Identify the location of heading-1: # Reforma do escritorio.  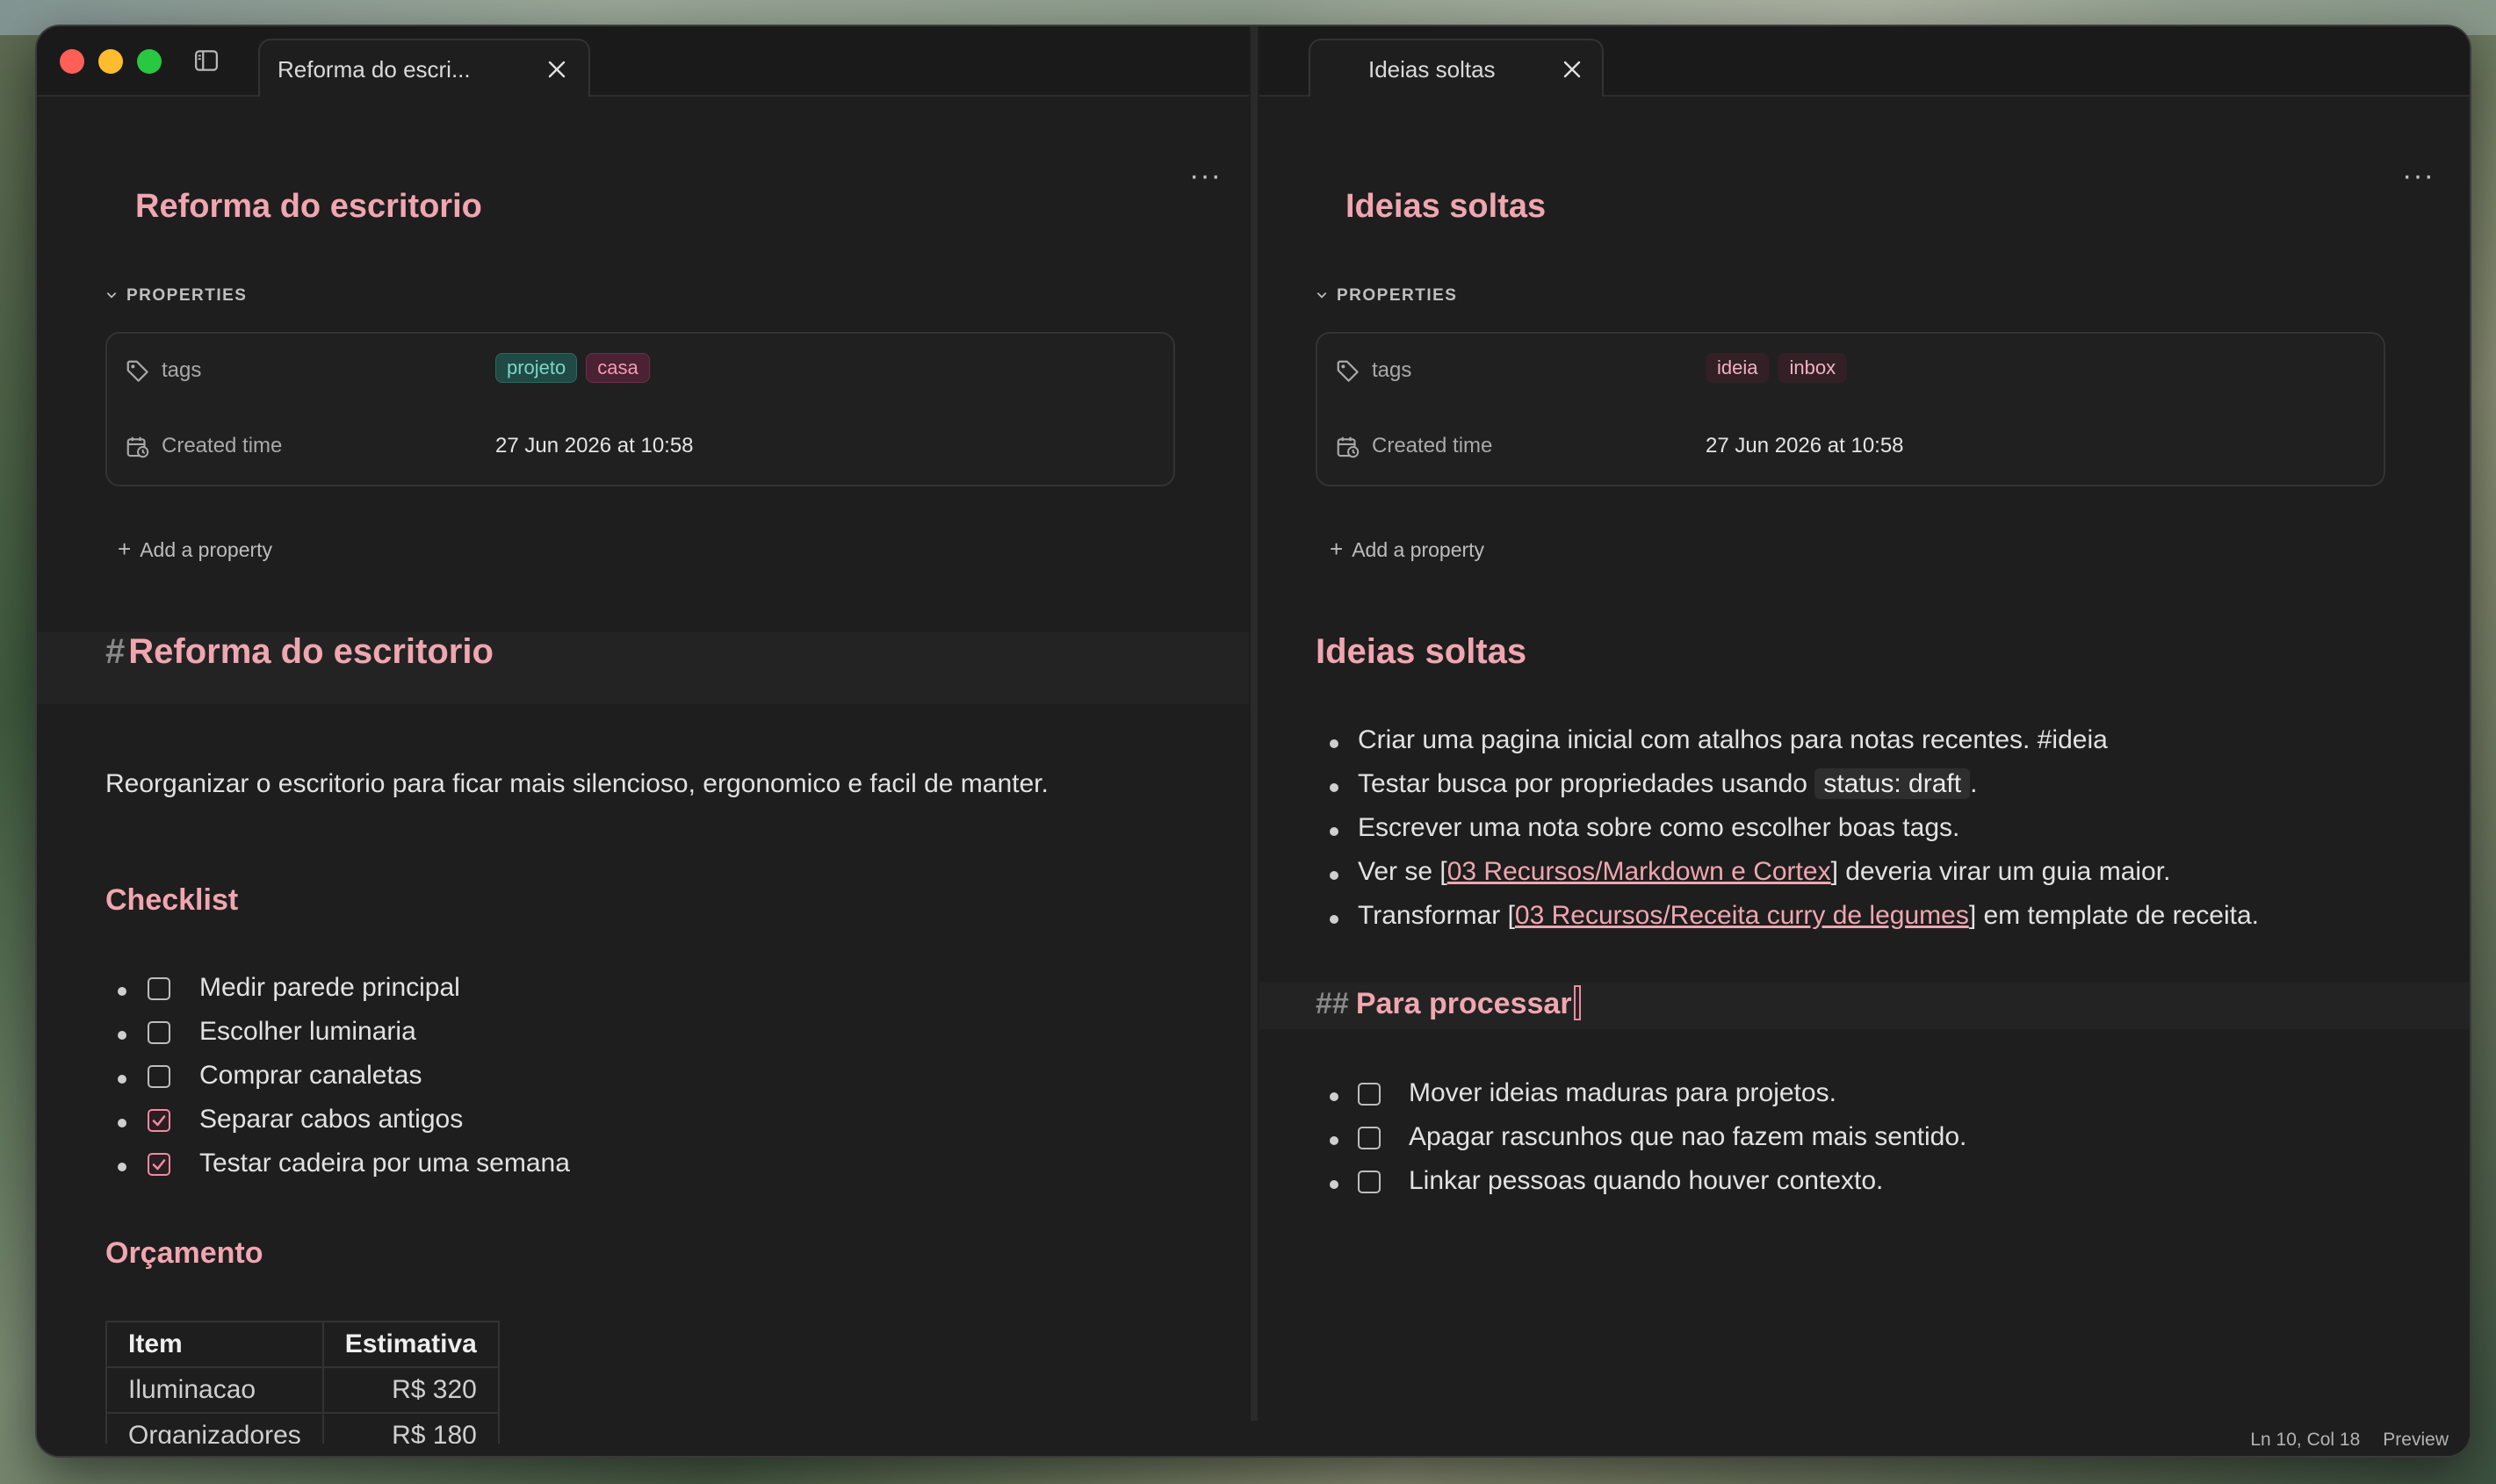
(300, 652).